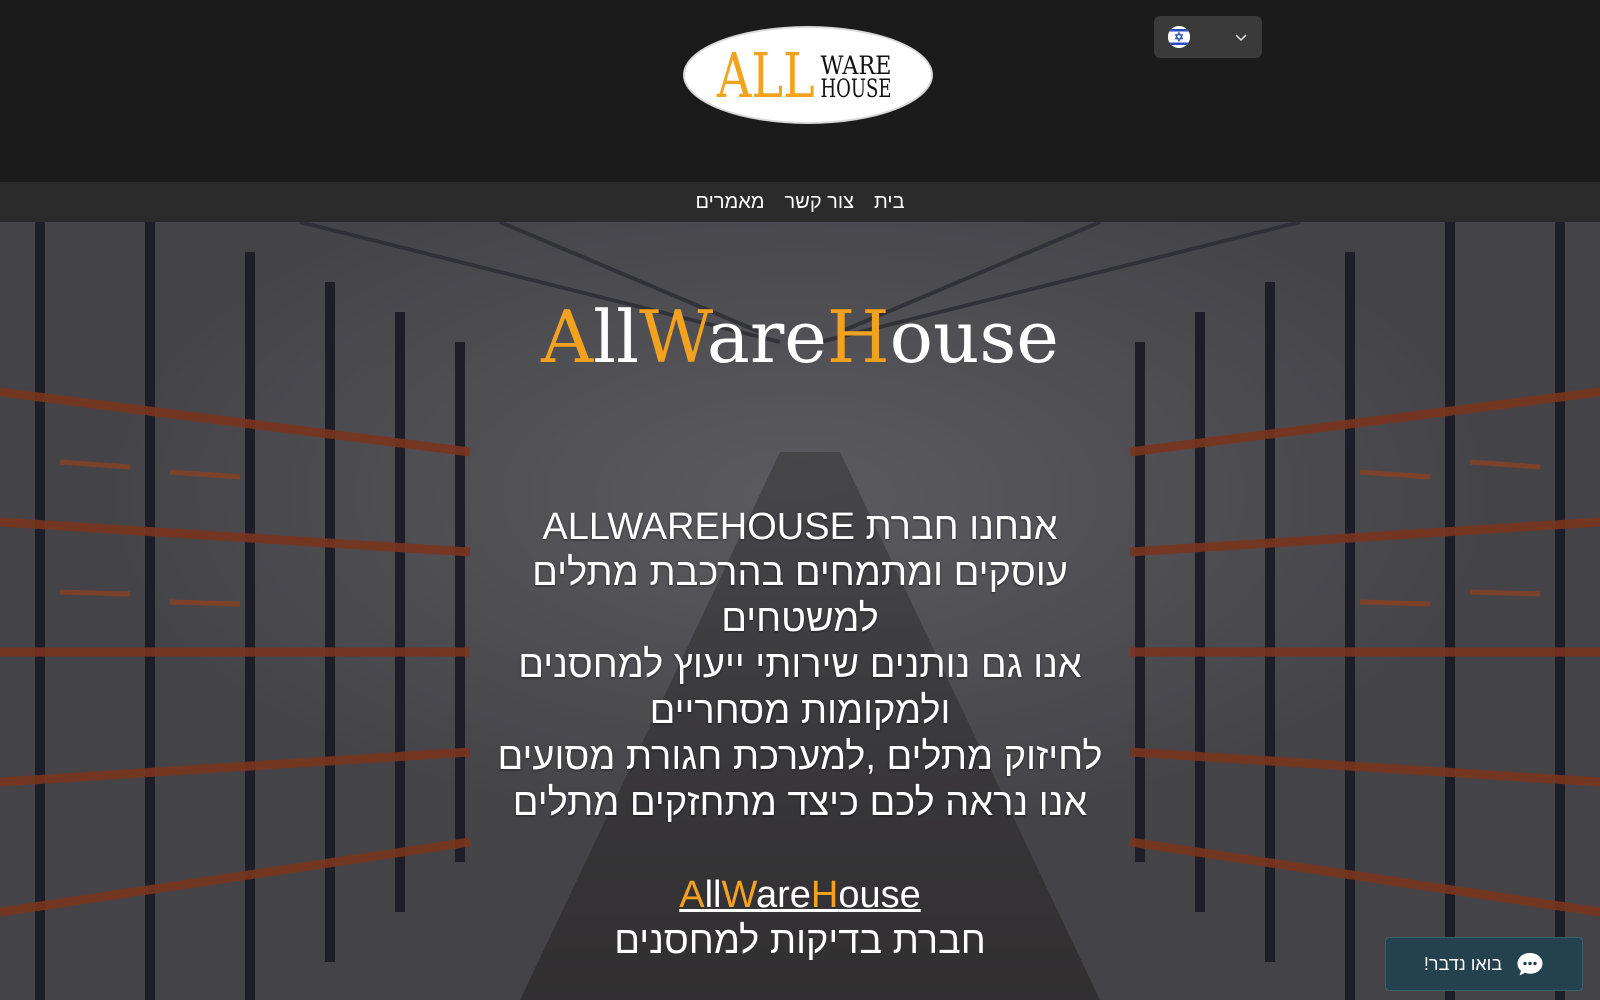  I want to click on nav-item-contact: צור קשר, so click(819, 202).